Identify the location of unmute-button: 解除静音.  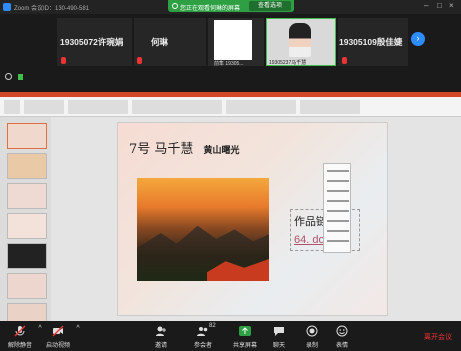
(20, 336).